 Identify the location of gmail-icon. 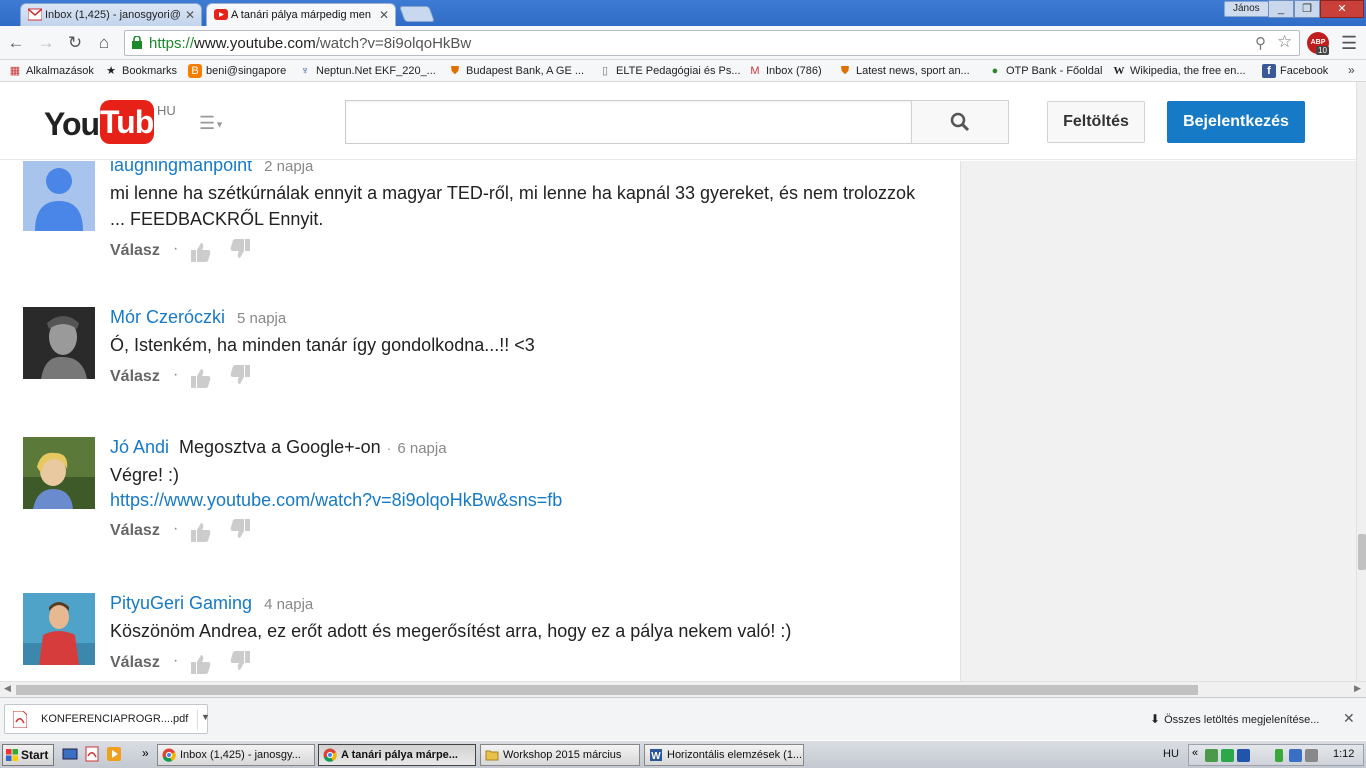
(35, 14).